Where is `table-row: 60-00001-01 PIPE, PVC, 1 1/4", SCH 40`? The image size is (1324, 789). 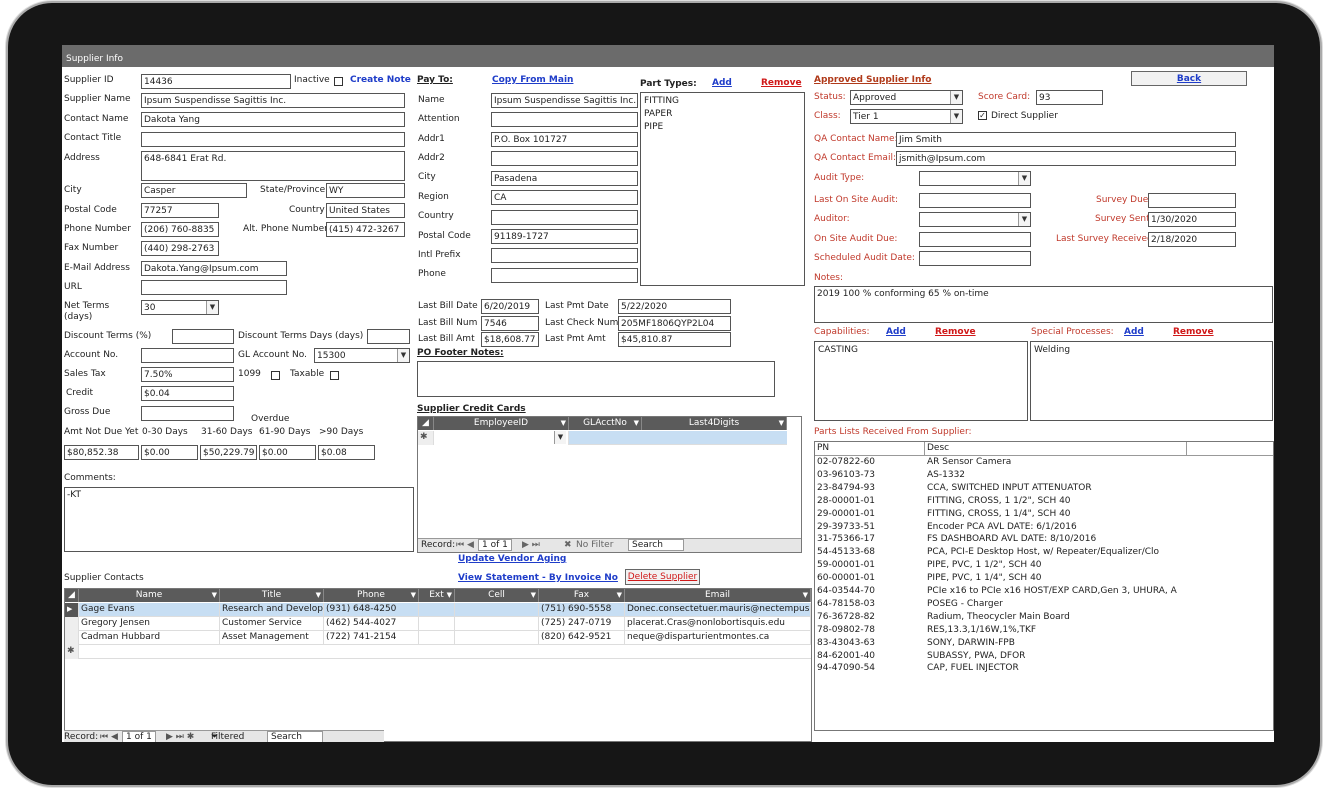
table-row: 60-00001-01 PIPE, PVC, 1 1/4", SCH 40 is located at coordinates (1044, 578).